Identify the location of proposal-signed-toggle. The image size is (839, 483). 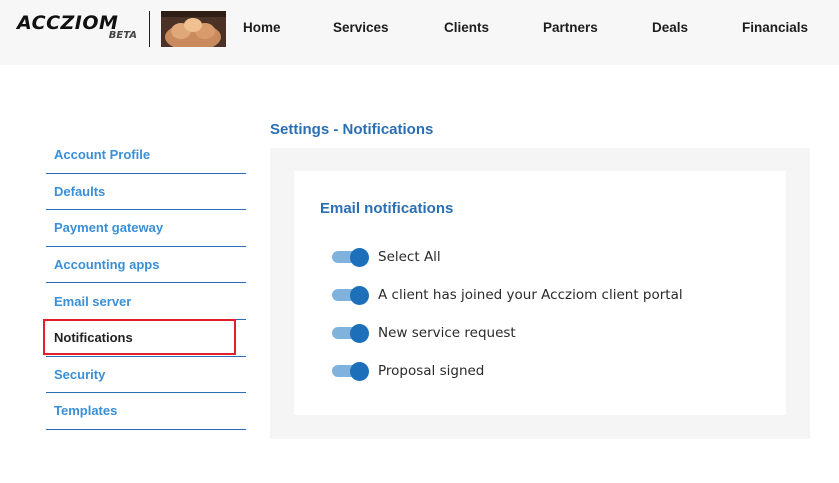
(351, 371).